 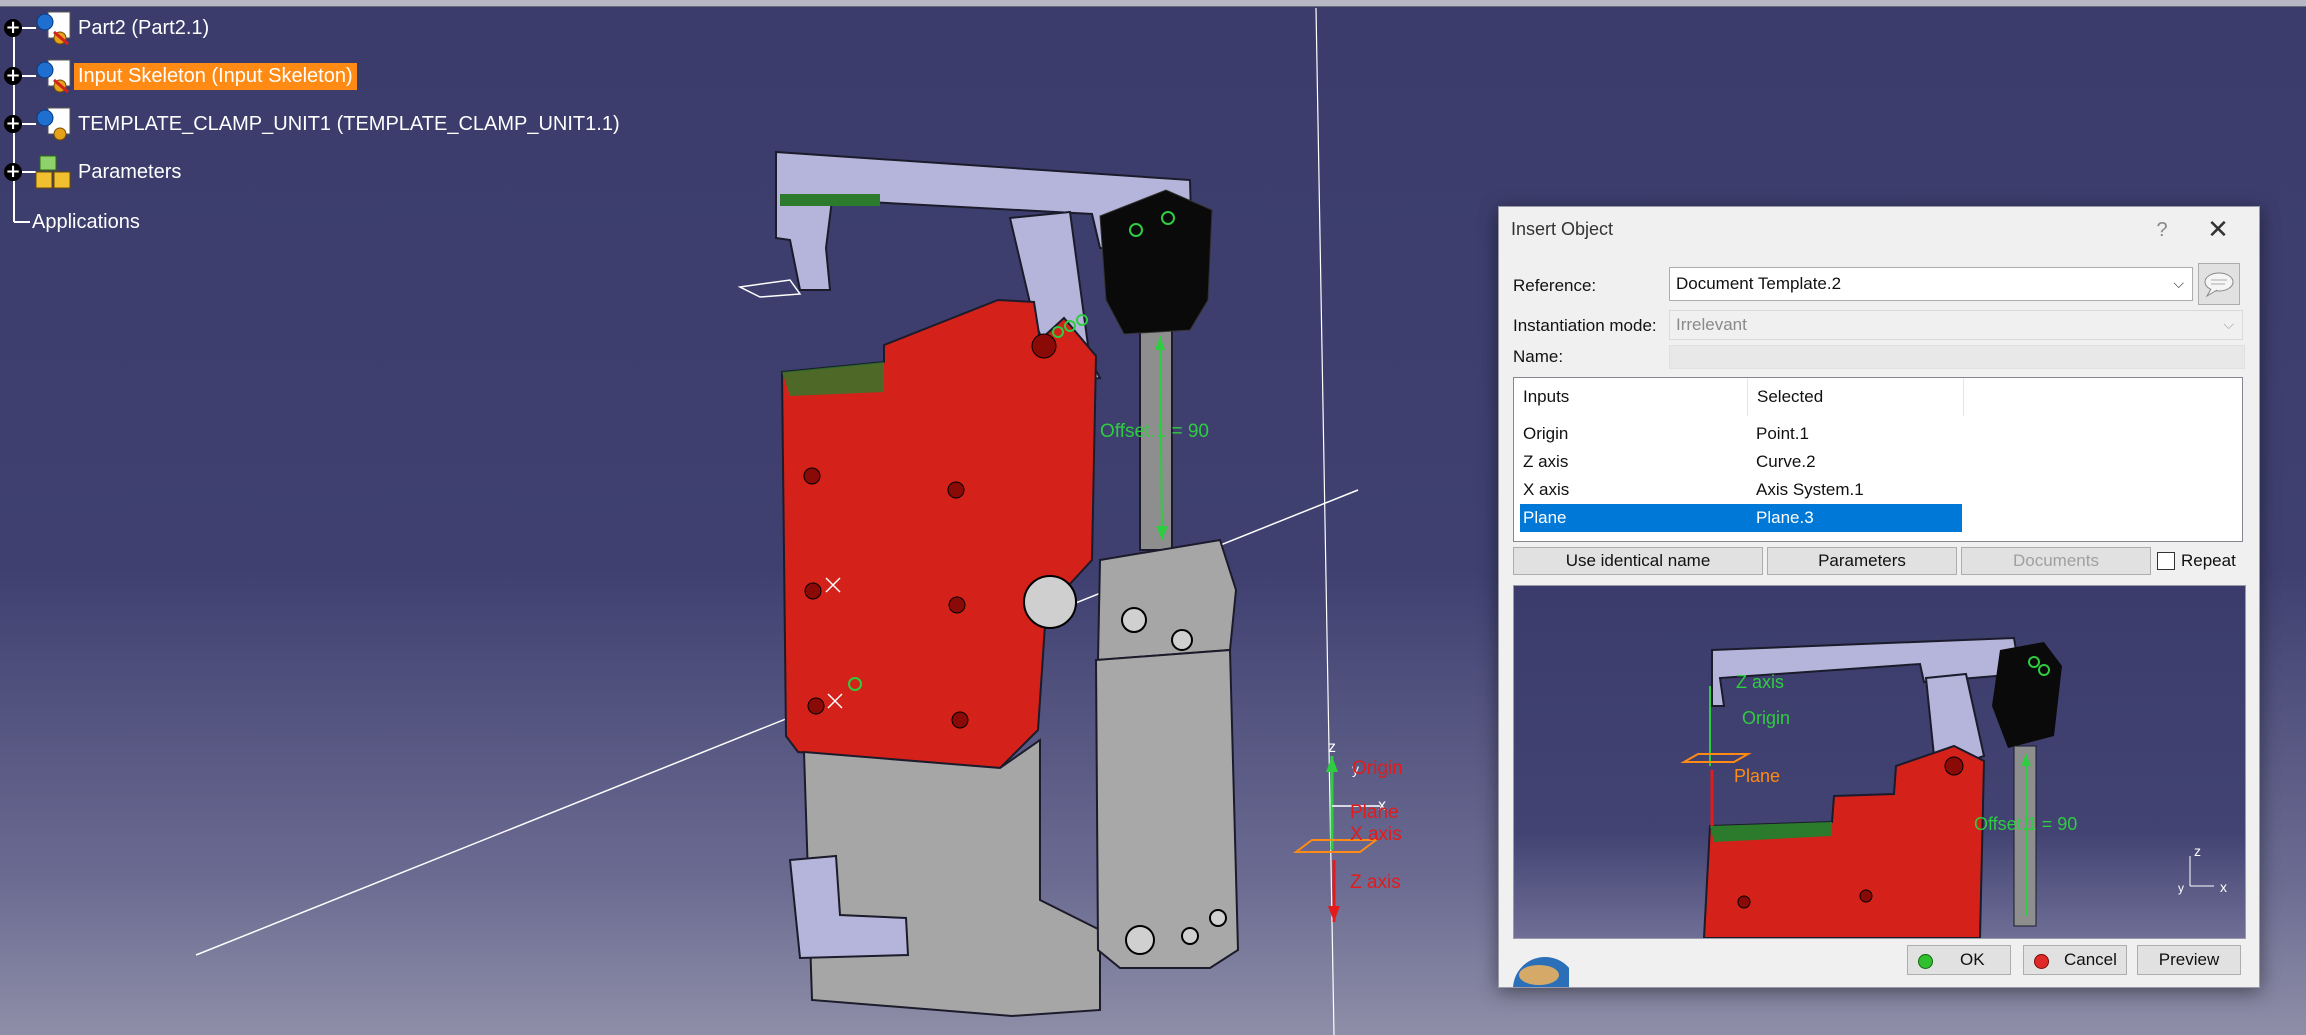 What do you see at coordinates (1546, 433) in the screenshot?
I see `input-name: Origin` at bounding box center [1546, 433].